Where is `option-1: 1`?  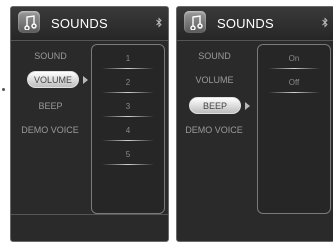
option-1: 1 is located at coordinates (128, 58).